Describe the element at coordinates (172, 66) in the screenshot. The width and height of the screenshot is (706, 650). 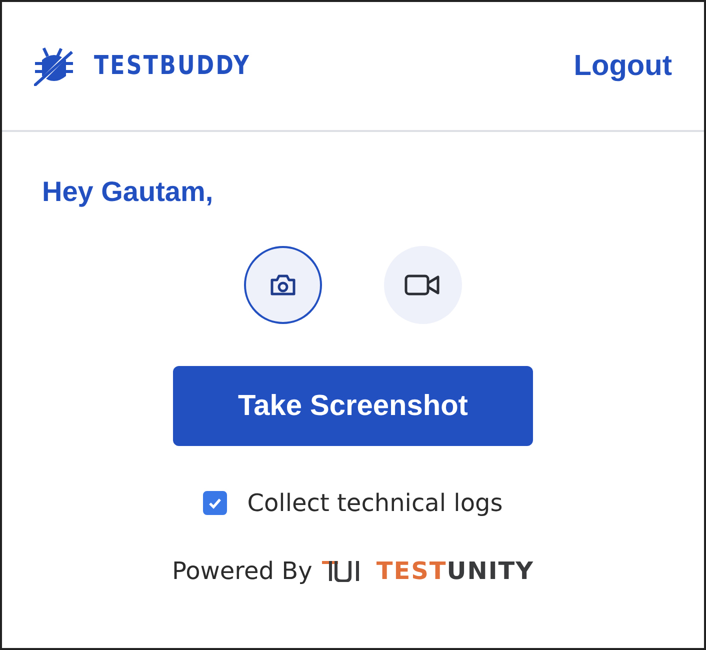
I see `brand-name: TESTBUDDY` at that location.